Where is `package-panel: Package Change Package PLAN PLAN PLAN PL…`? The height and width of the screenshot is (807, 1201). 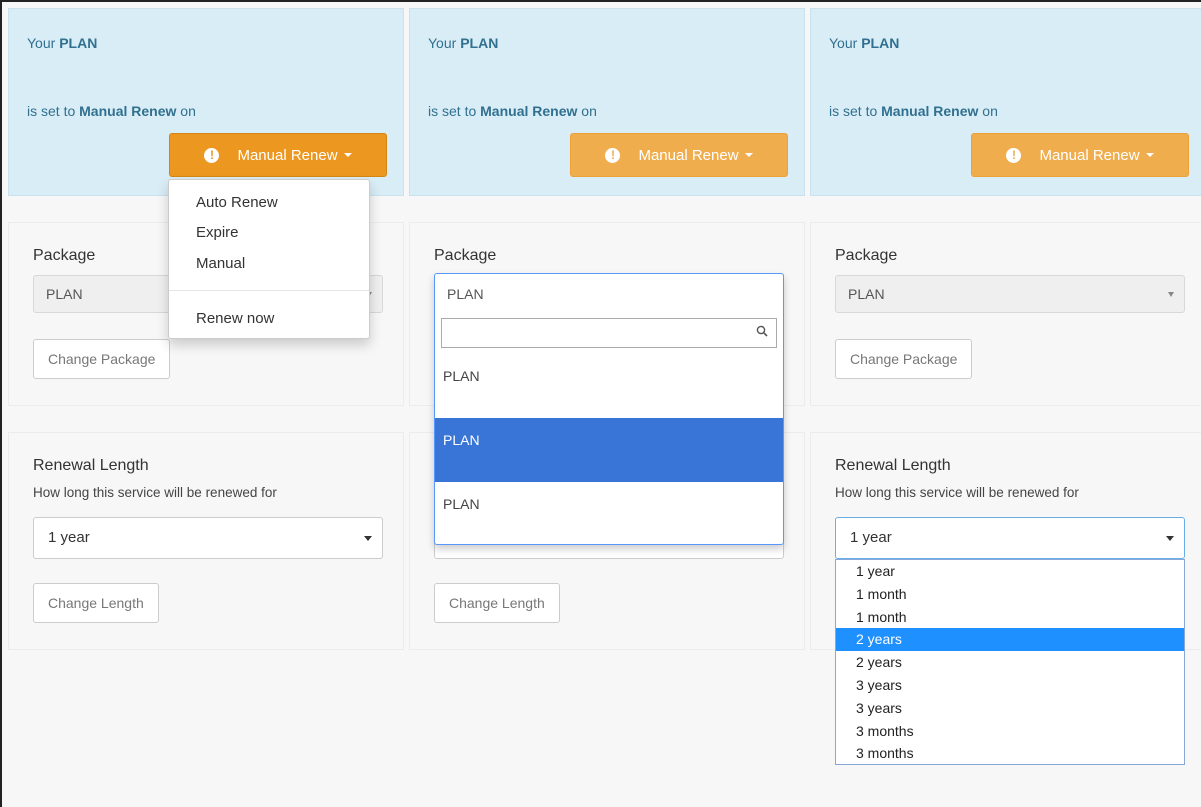
package-panel: Package Change Package PLAN PLAN PLAN PL… is located at coordinates (607, 383).